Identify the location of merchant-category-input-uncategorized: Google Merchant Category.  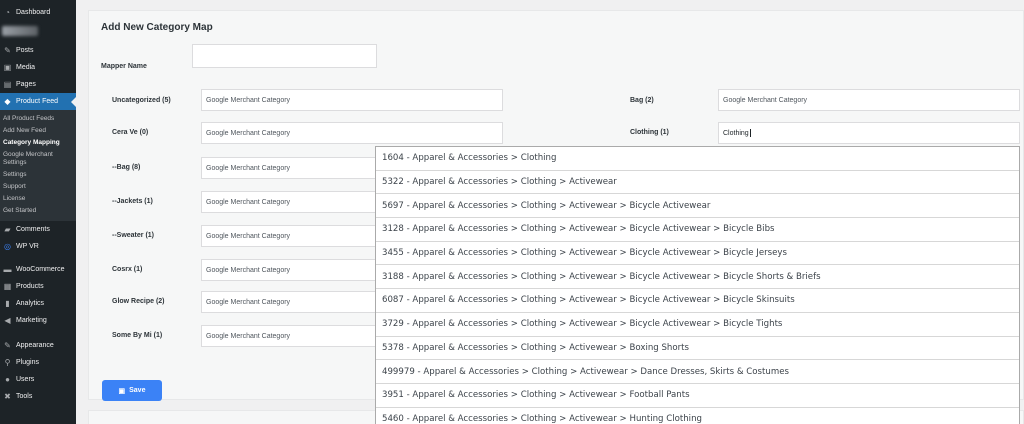
(352, 100).